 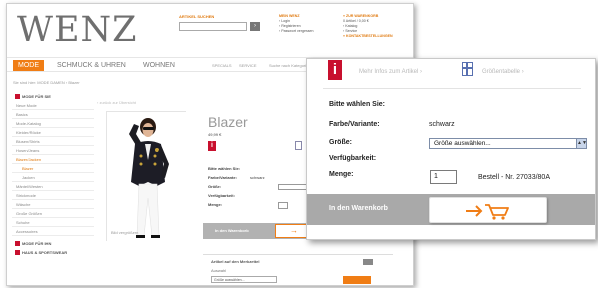 What do you see at coordinates (53, 141) in the screenshot?
I see `sidebar-item: Blusen/Shirts` at bounding box center [53, 141].